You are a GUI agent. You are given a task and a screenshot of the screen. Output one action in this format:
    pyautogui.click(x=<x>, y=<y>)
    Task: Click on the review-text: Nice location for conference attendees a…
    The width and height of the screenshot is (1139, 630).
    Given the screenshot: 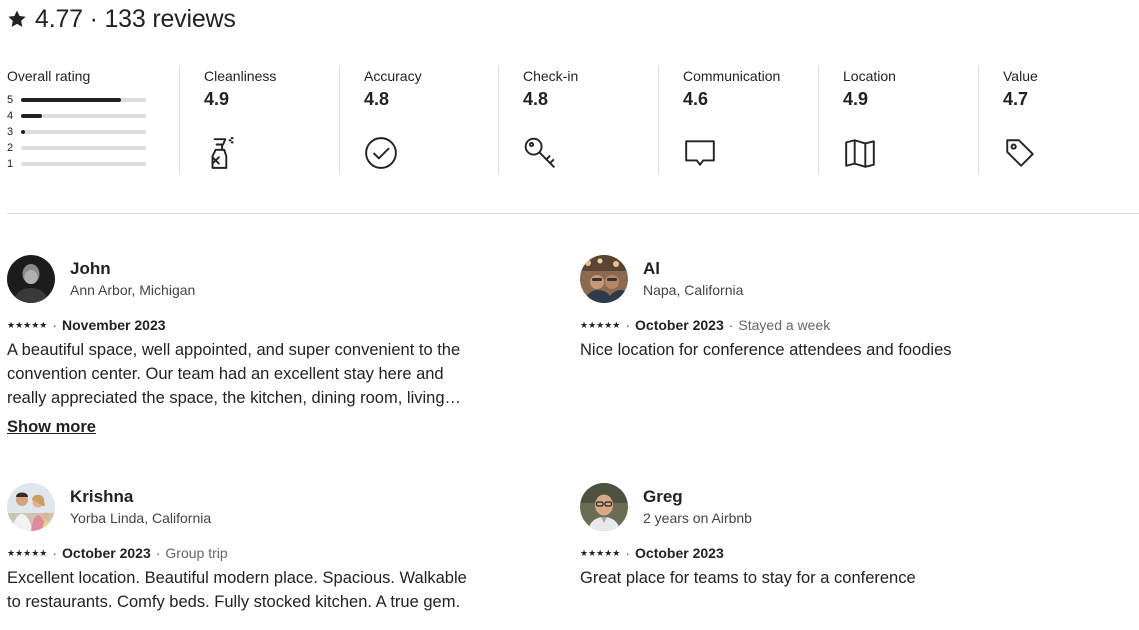 What is the action you would take?
    pyautogui.click(x=766, y=350)
    